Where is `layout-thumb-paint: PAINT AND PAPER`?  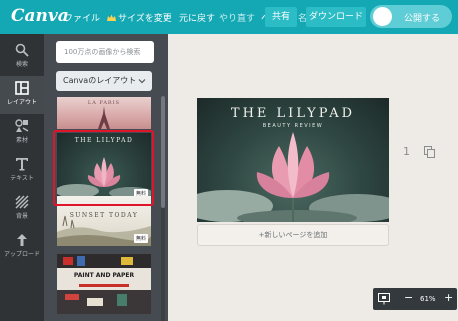 layout-thumb-paint: PAINT AND PAPER is located at coordinates (104, 284).